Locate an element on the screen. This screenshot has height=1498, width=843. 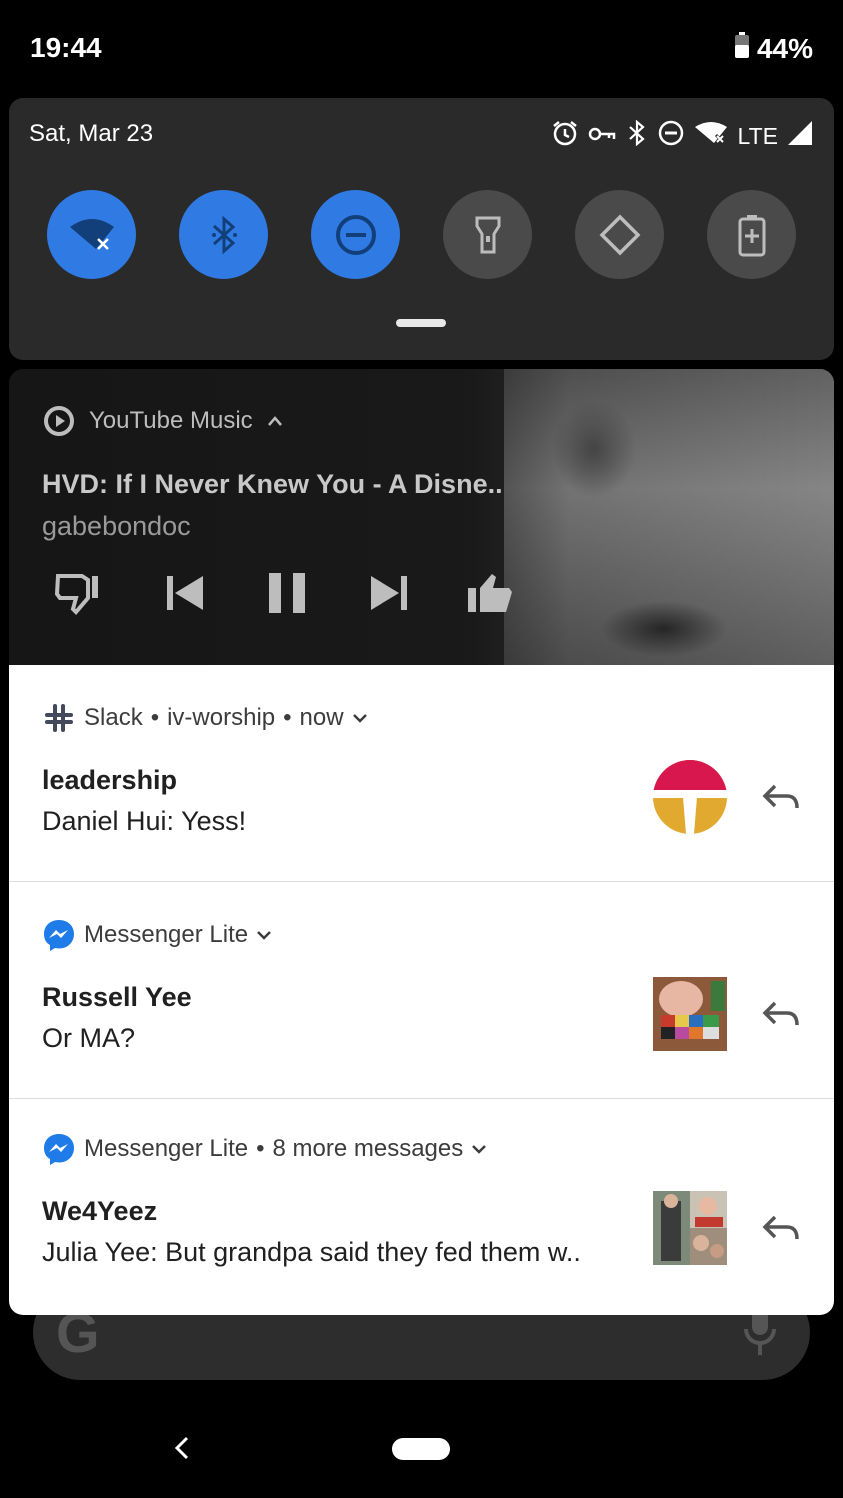
tile-auto-rotate is located at coordinates (619, 234).